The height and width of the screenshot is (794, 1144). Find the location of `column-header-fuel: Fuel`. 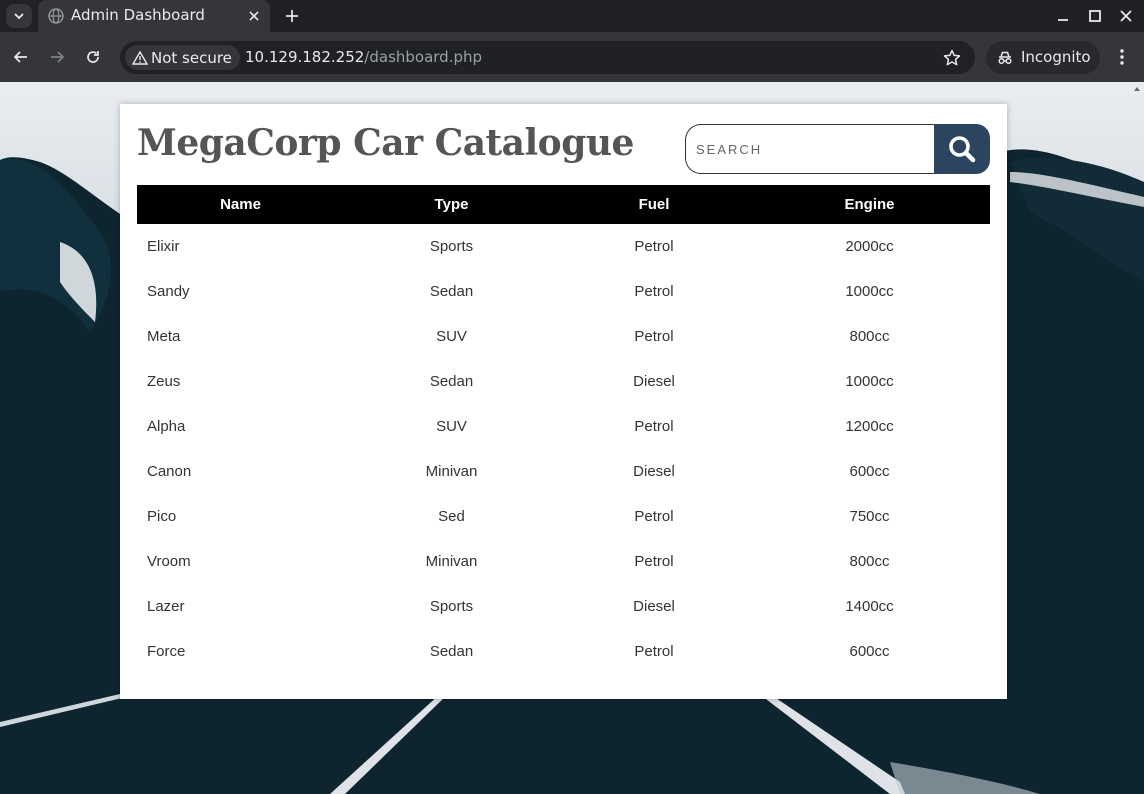

column-header-fuel: Fuel is located at coordinates (654, 204).